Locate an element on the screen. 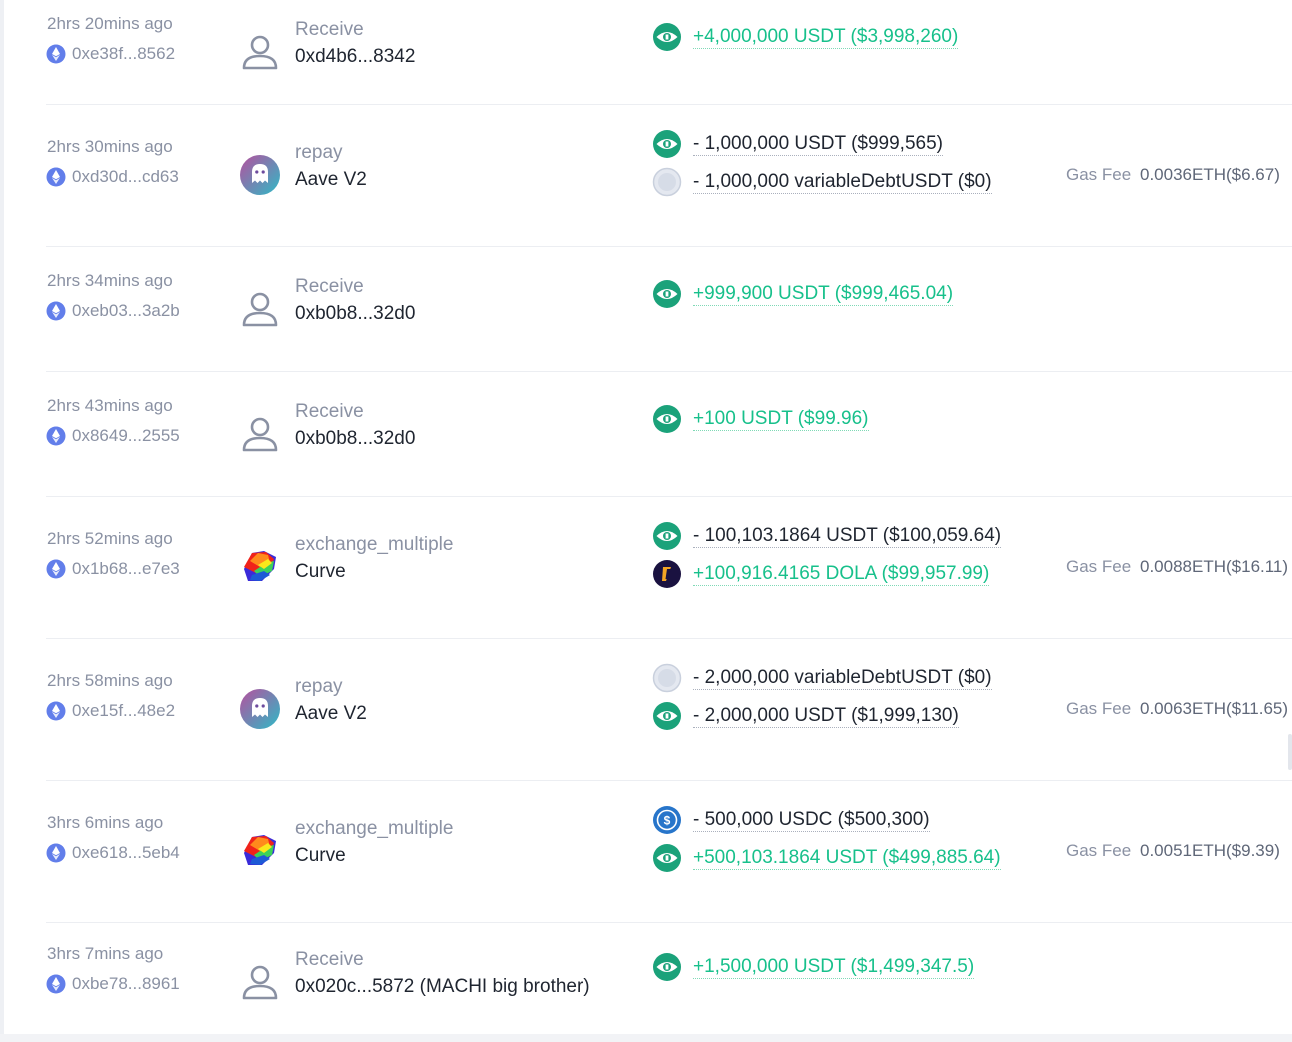 Image resolution: width=1292 pixels, height=1042 pixels. transaction-time: 3hrs 7mins ago is located at coordinates (105, 953).